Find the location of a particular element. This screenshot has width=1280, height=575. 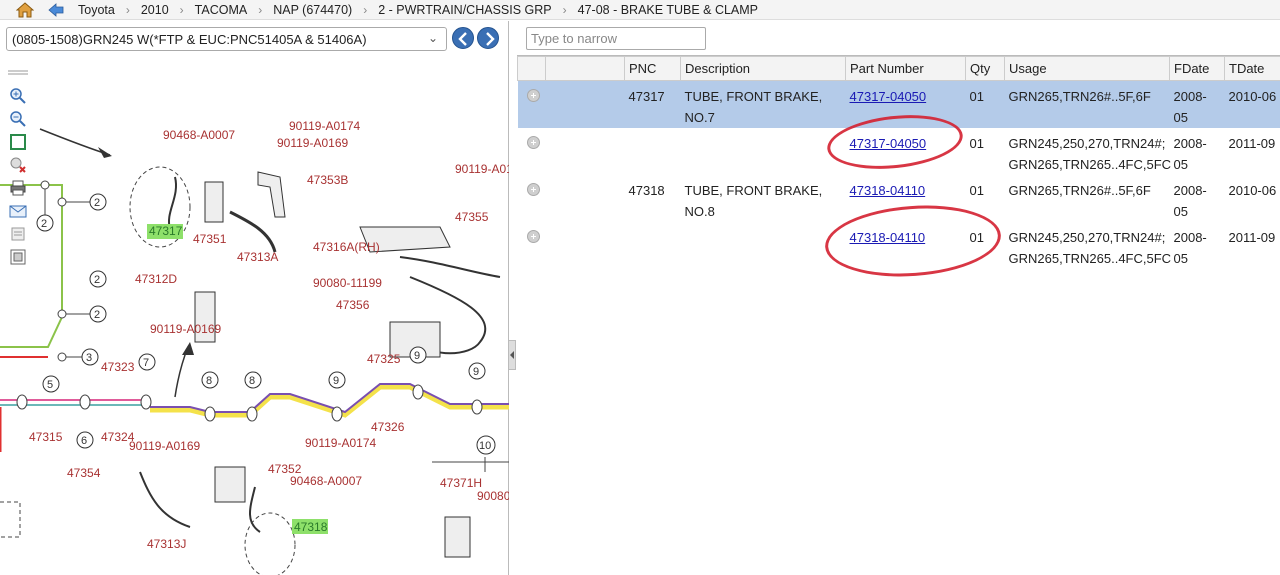

column-header-part-number: Part Number is located at coordinates (905, 68).